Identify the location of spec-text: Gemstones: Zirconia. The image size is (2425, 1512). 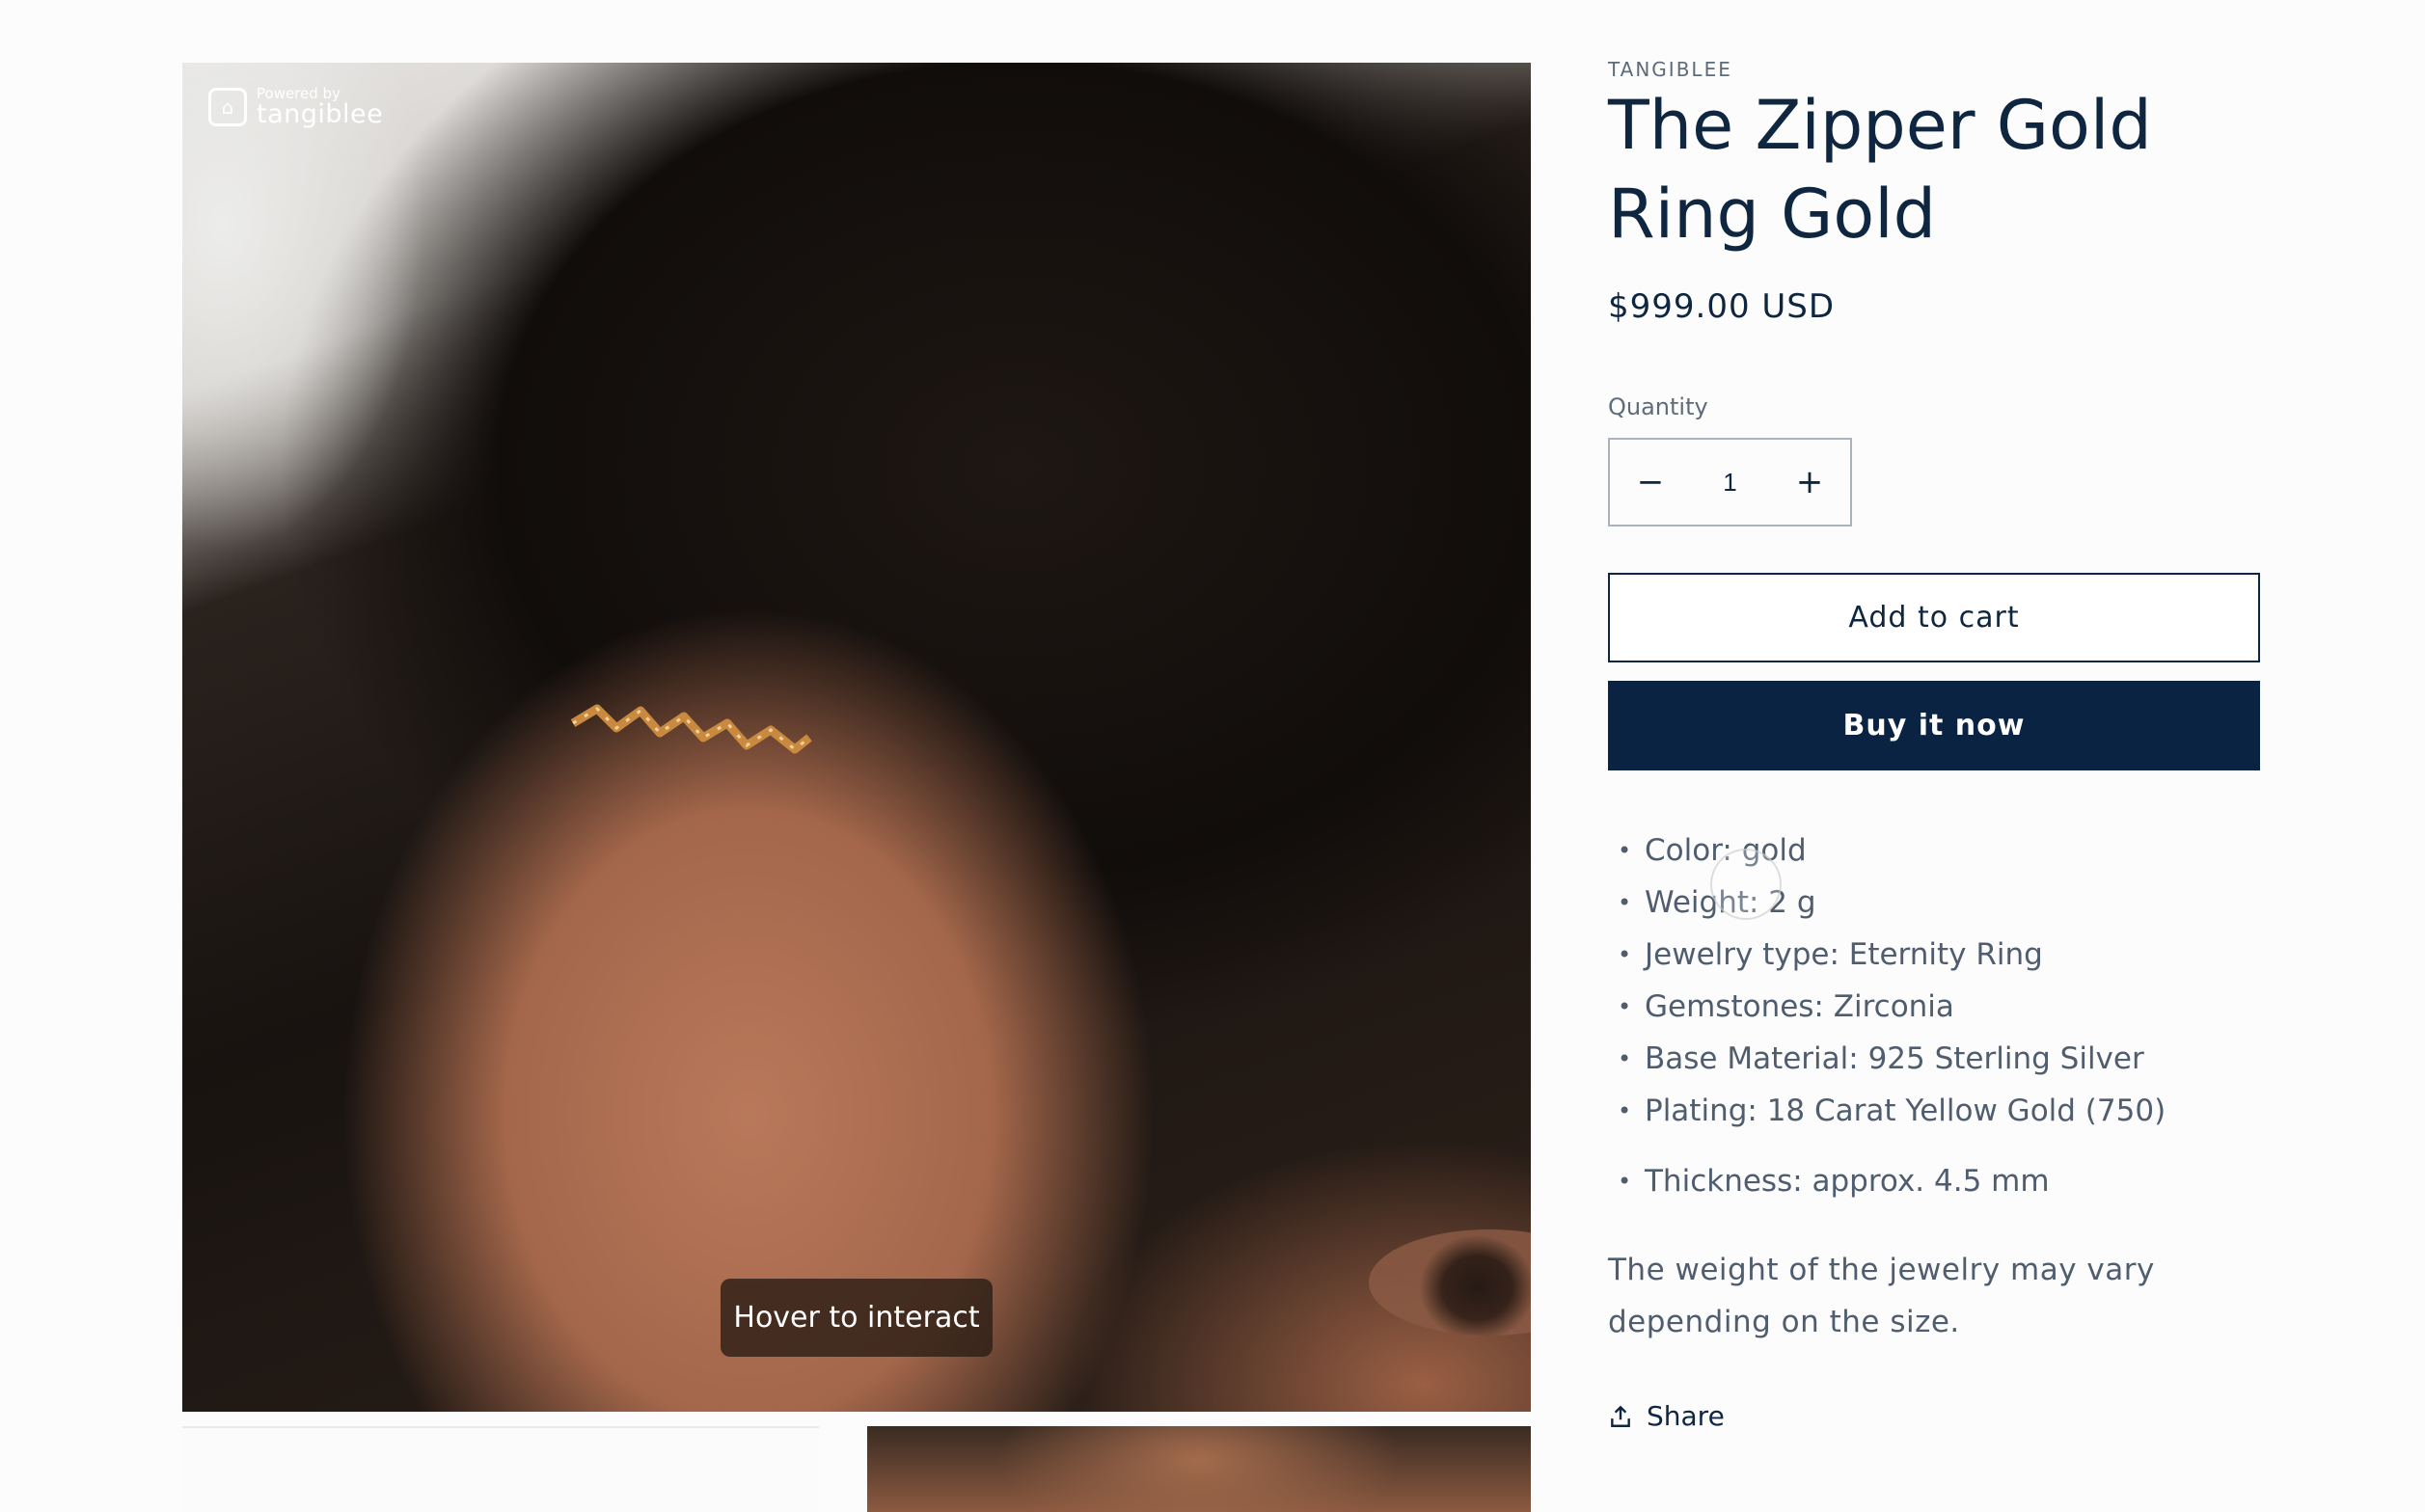
(1799, 1007).